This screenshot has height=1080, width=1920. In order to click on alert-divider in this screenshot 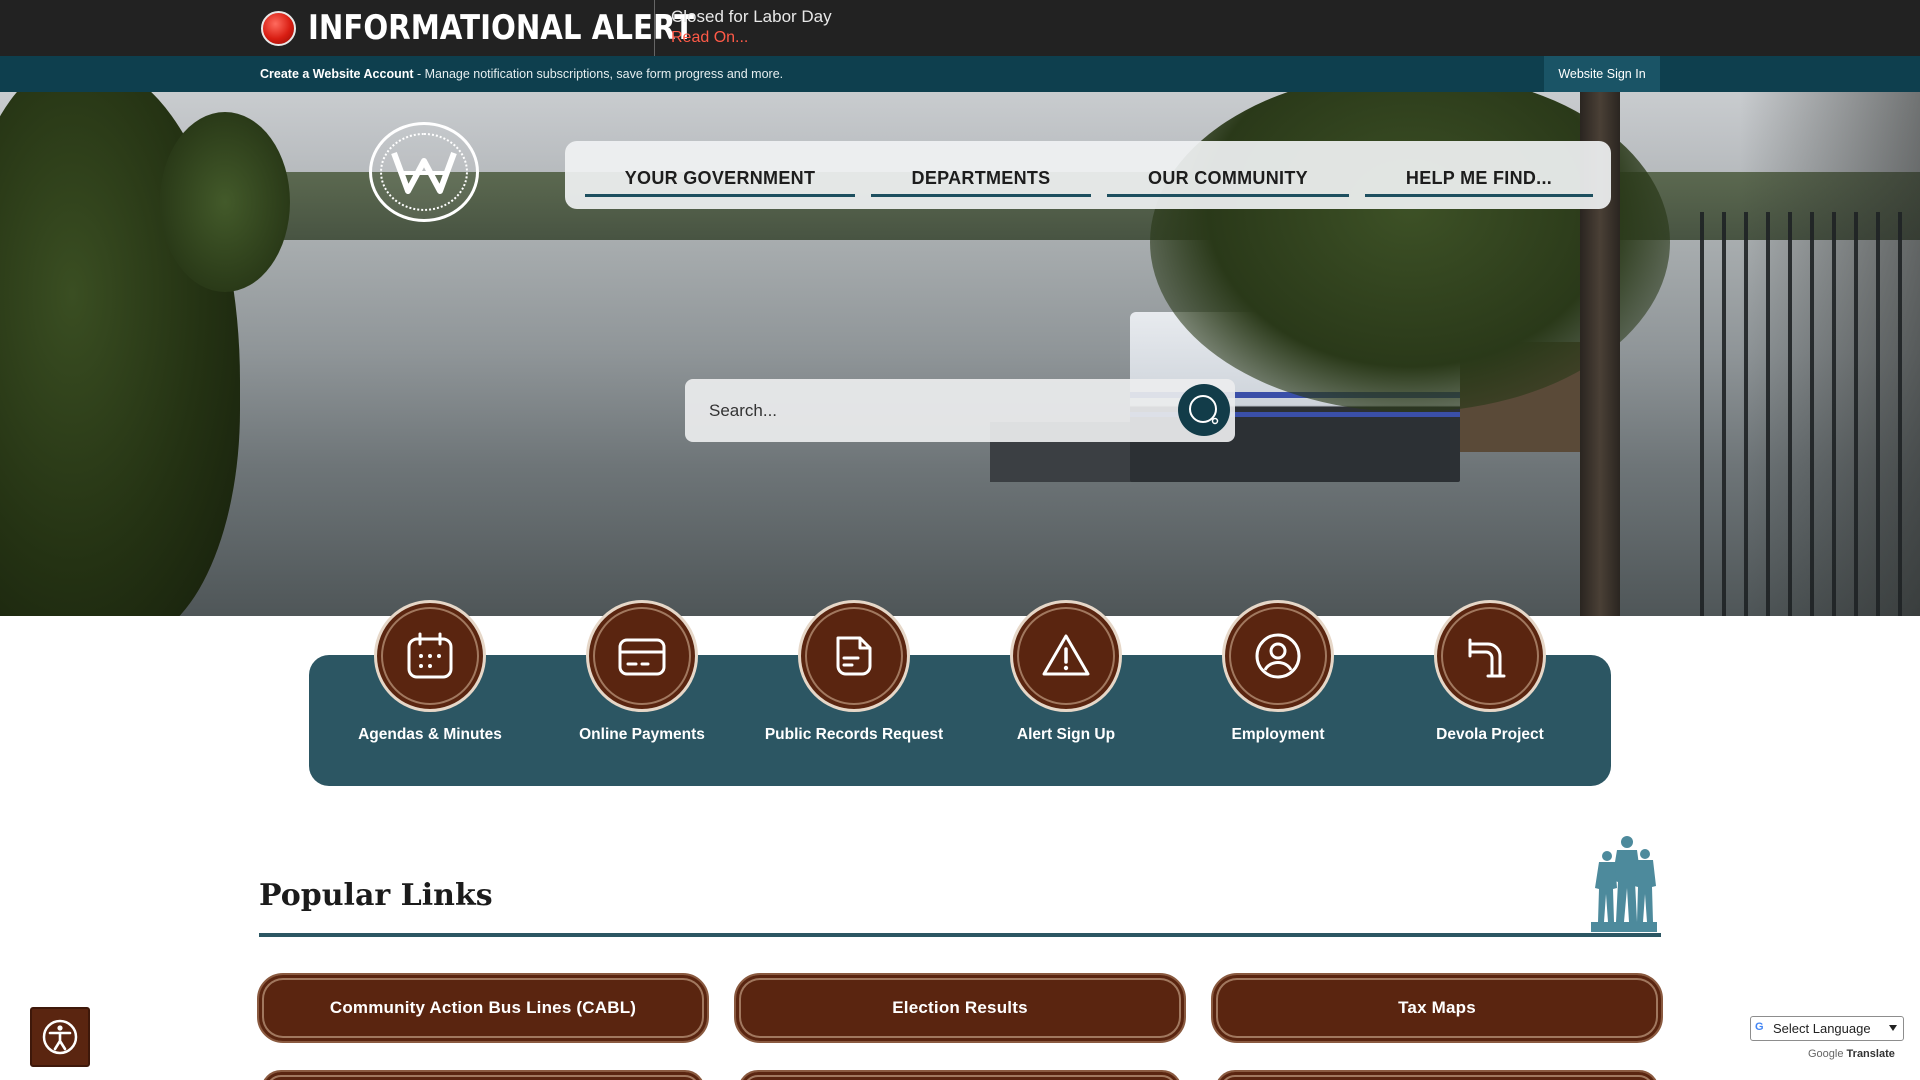, I will do `click(654, 28)`.